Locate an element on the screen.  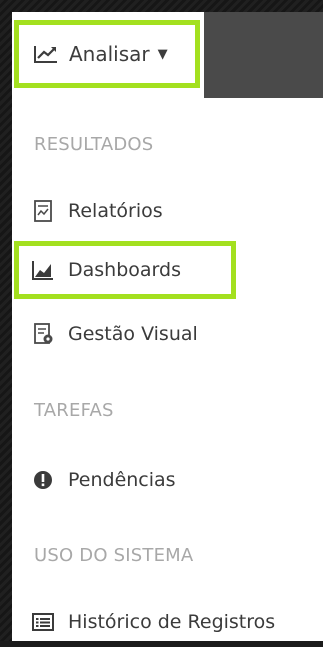
menu-item-gestao-visual: Gestão Visual is located at coordinates (124, 334).